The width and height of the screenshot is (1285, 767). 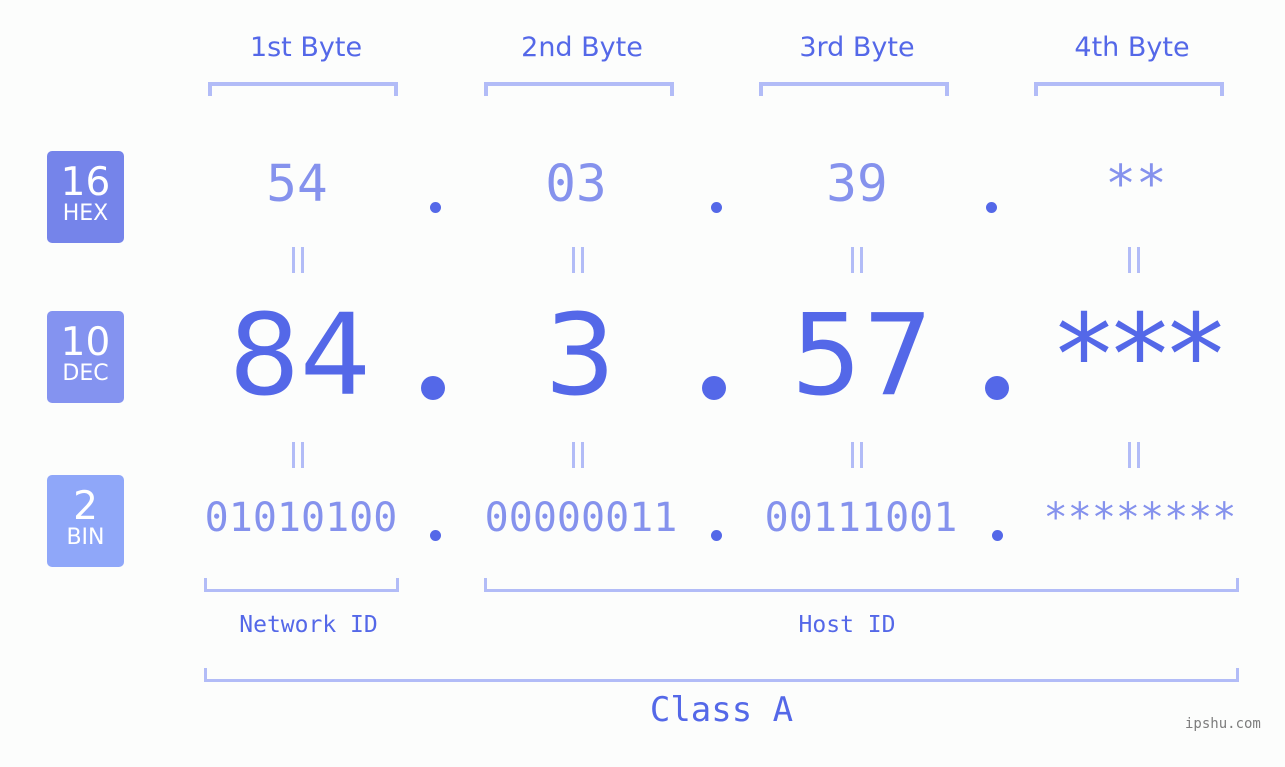 I want to click on dec-byte-3: 57, so click(x=862, y=356).